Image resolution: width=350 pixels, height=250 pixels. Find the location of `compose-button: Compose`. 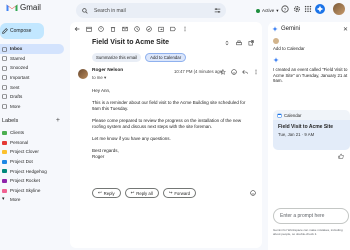

compose-button: Compose is located at coordinates (22, 31).